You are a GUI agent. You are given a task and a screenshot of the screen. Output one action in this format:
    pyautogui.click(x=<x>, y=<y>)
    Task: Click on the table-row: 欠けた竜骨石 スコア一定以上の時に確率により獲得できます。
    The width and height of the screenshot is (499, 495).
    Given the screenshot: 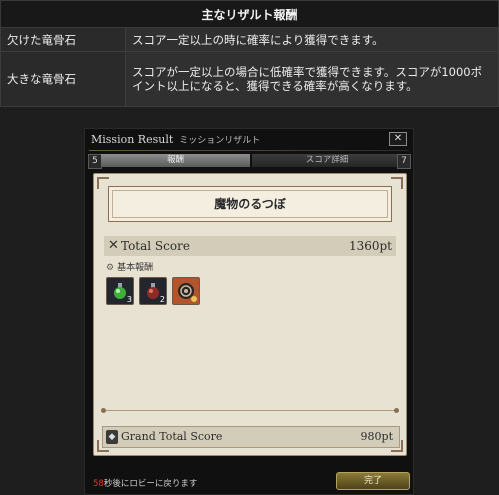 What is the action you would take?
    pyautogui.click(x=249, y=39)
    